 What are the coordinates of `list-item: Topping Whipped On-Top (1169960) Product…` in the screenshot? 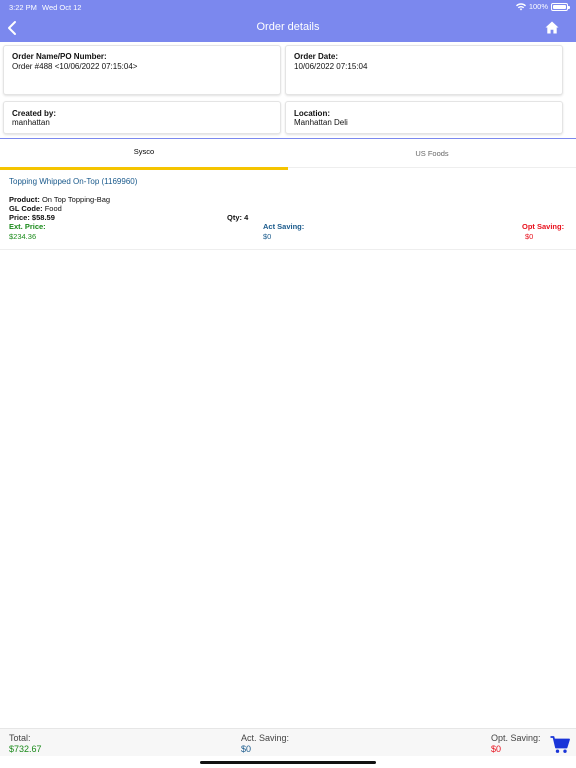 It's located at (288, 209).